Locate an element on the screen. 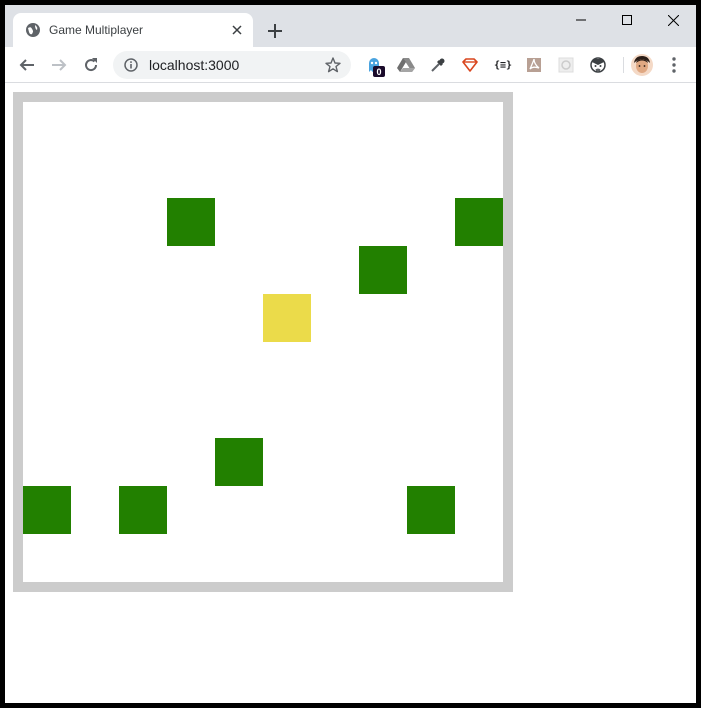  pdf-icon is located at coordinates (534, 65).